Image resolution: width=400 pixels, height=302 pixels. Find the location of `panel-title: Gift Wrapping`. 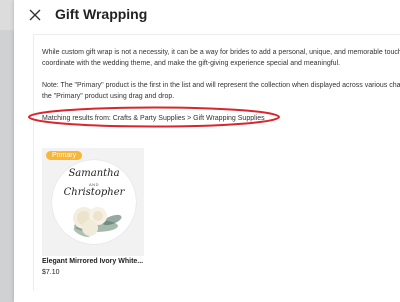

panel-title: Gift Wrapping is located at coordinates (101, 14).